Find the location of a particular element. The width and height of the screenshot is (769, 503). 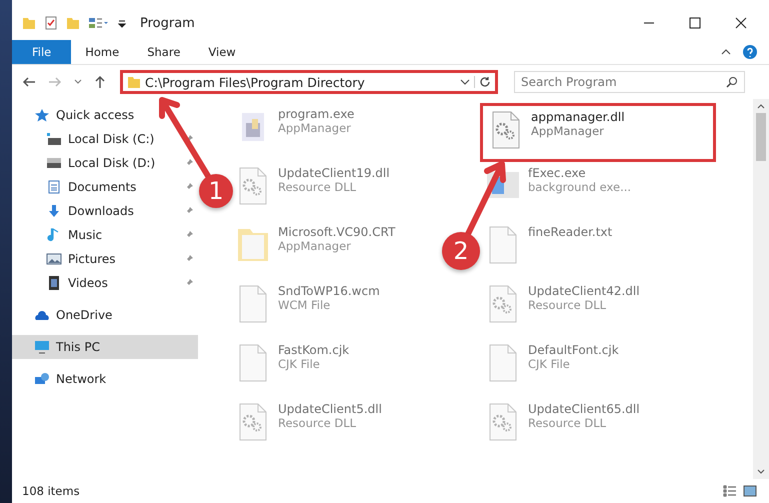

maximize-icon is located at coordinates (695, 23).